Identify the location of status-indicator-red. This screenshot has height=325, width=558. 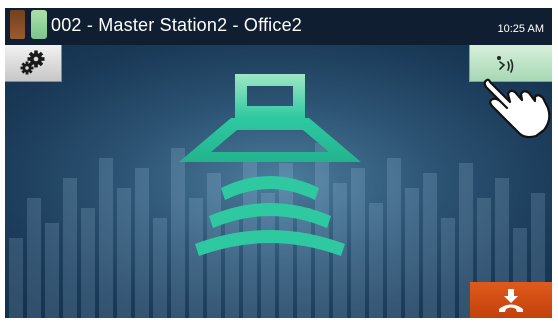
(17, 24).